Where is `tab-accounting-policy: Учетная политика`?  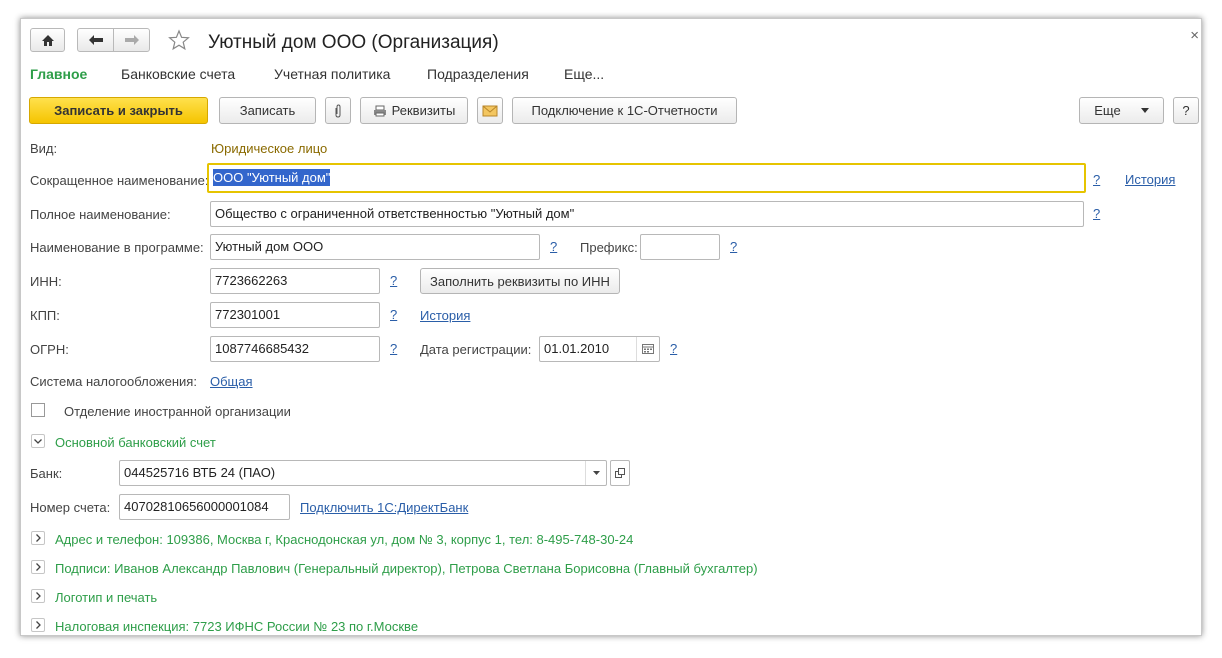 tab-accounting-policy: Учетная политика is located at coordinates (332, 74).